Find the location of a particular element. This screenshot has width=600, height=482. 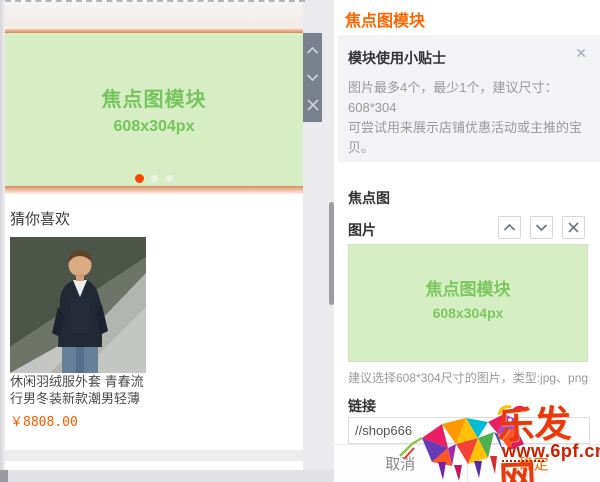

module-top-margin is located at coordinates (154, 14).